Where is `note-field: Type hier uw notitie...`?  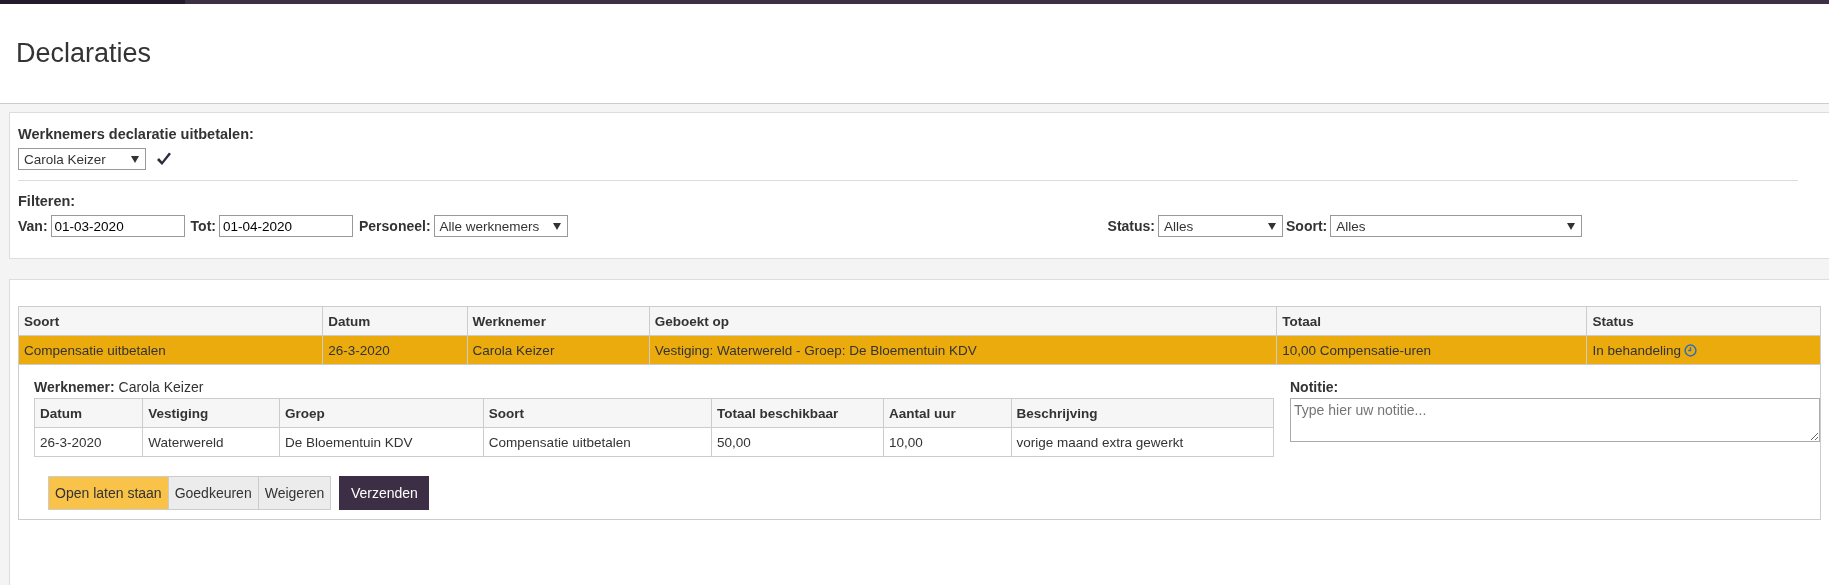 note-field: Type hier uw notitie... is located at coordinates (1555, 420).